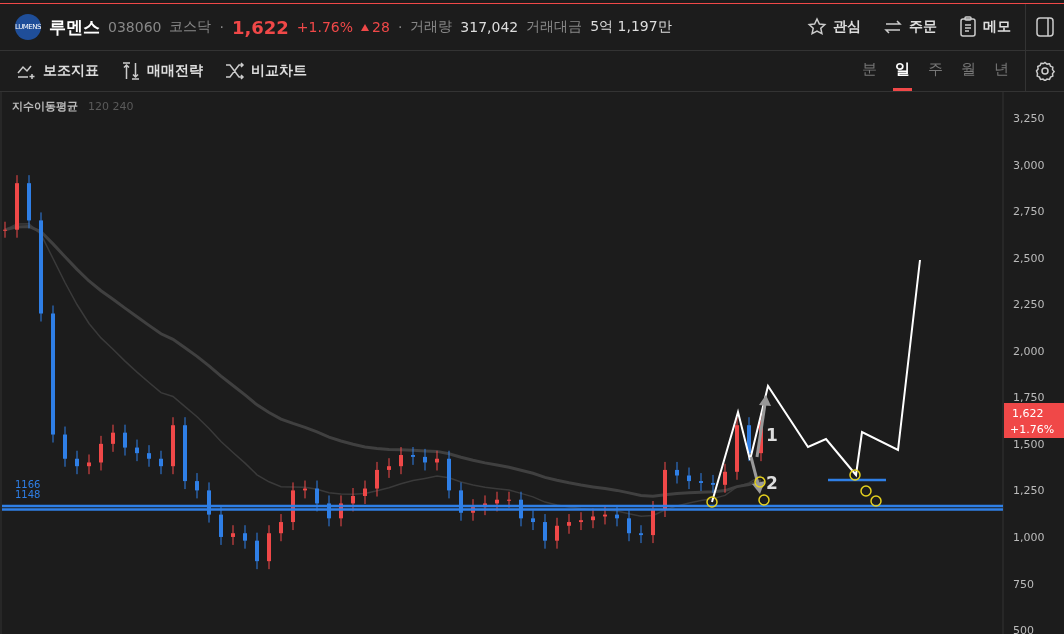 Image resolution: width=1064 pixels, height=634 pixels. Describe the element at coordinates (968, 71) in the screenshot. I see `period-tab: 월` at that location.